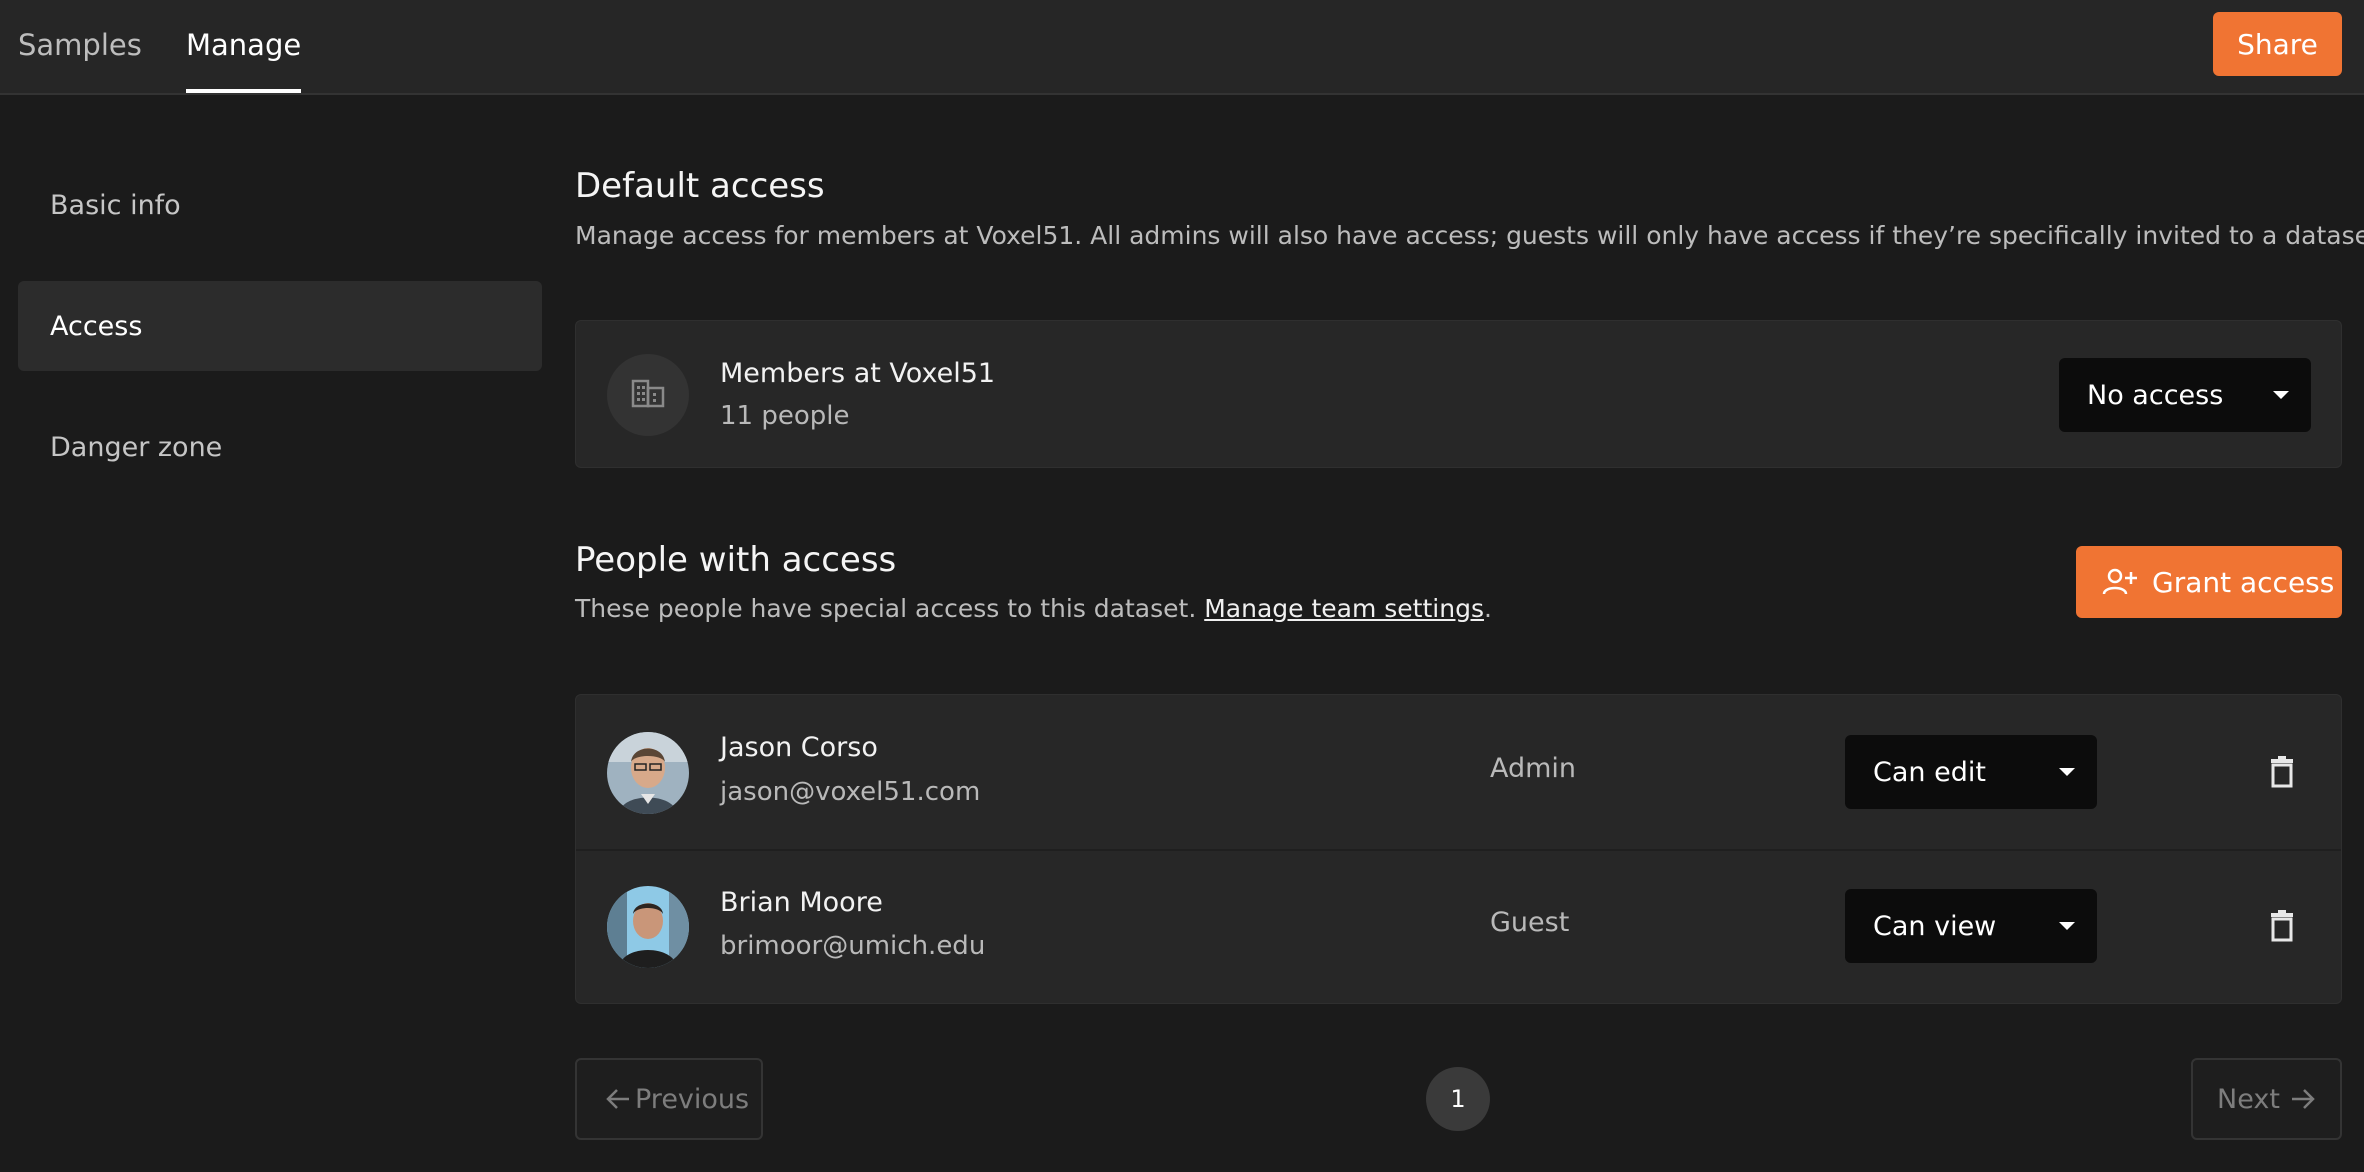 The width and height of the screenshot is (2364, 1172). I want to click on sidebar-item-basic-info: Basic info, so click(280, 205).